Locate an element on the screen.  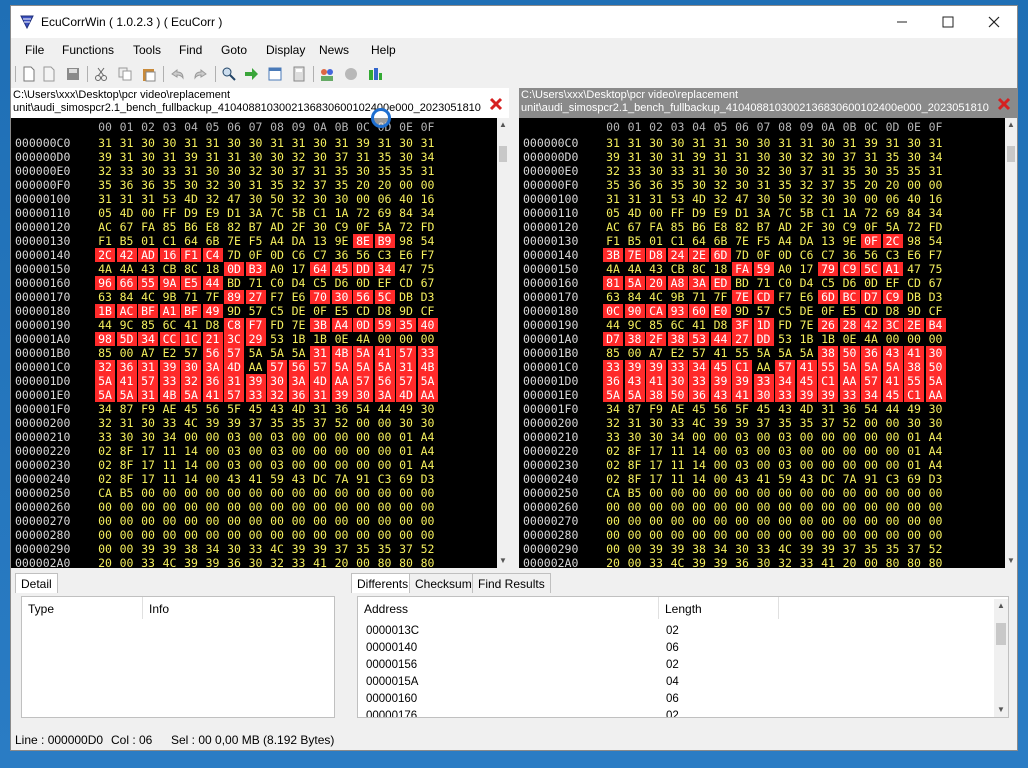
hex-byte-diff: 4D is located at coordinates (234, 367).